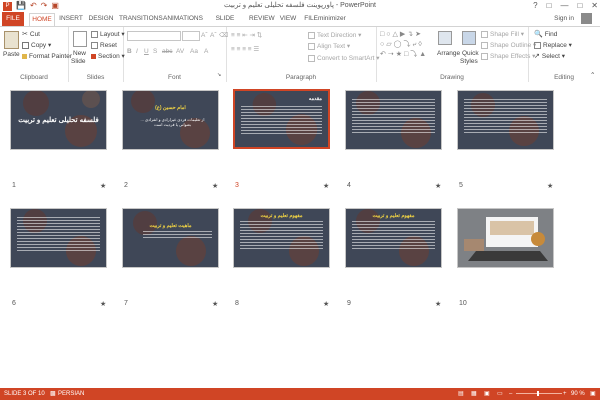 The height and width of the screenshot is (400, 600). I want to click on normal-view-icon: ▤, so click(461, 394).